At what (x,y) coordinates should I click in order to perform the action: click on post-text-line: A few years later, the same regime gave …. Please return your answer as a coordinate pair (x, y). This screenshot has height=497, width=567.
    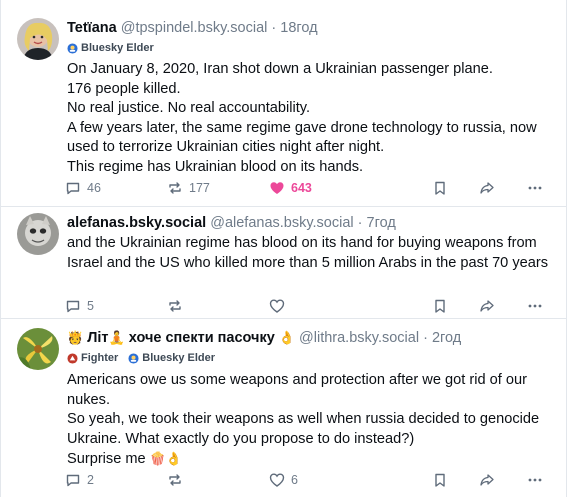
    Looking at the image, I should click on (302, 137).